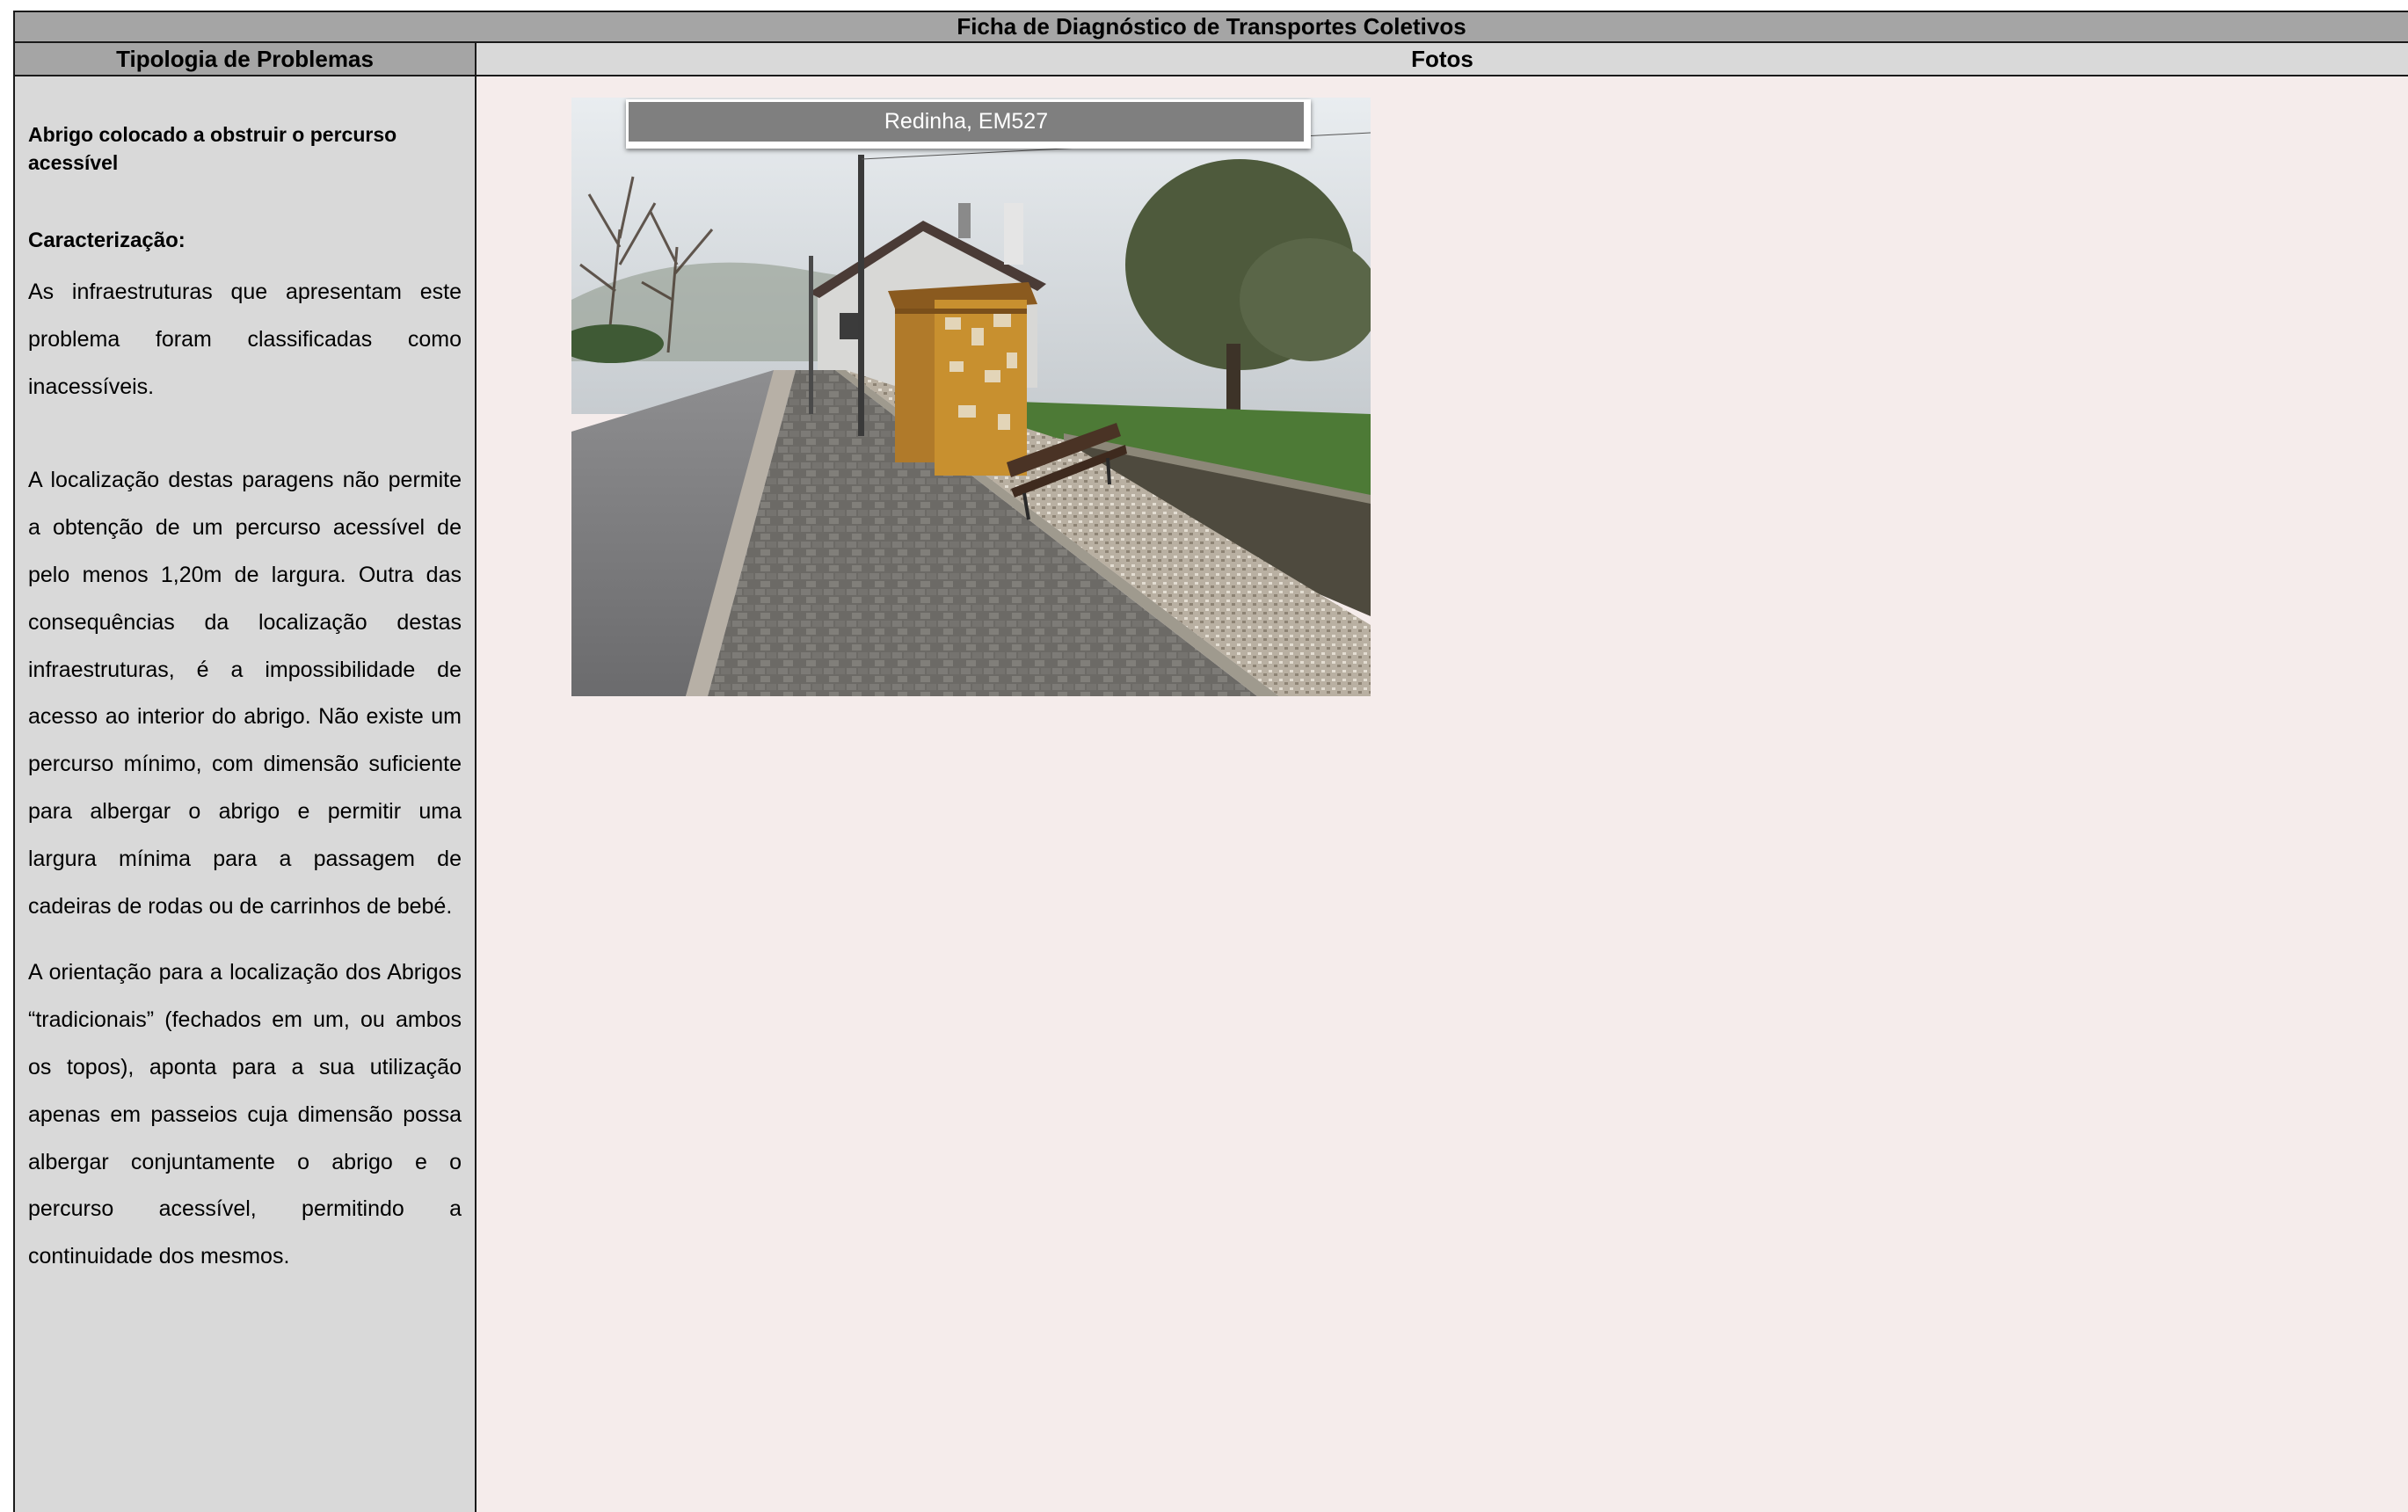  I want to click on photos-header: Fotos, so click(1442, 60).